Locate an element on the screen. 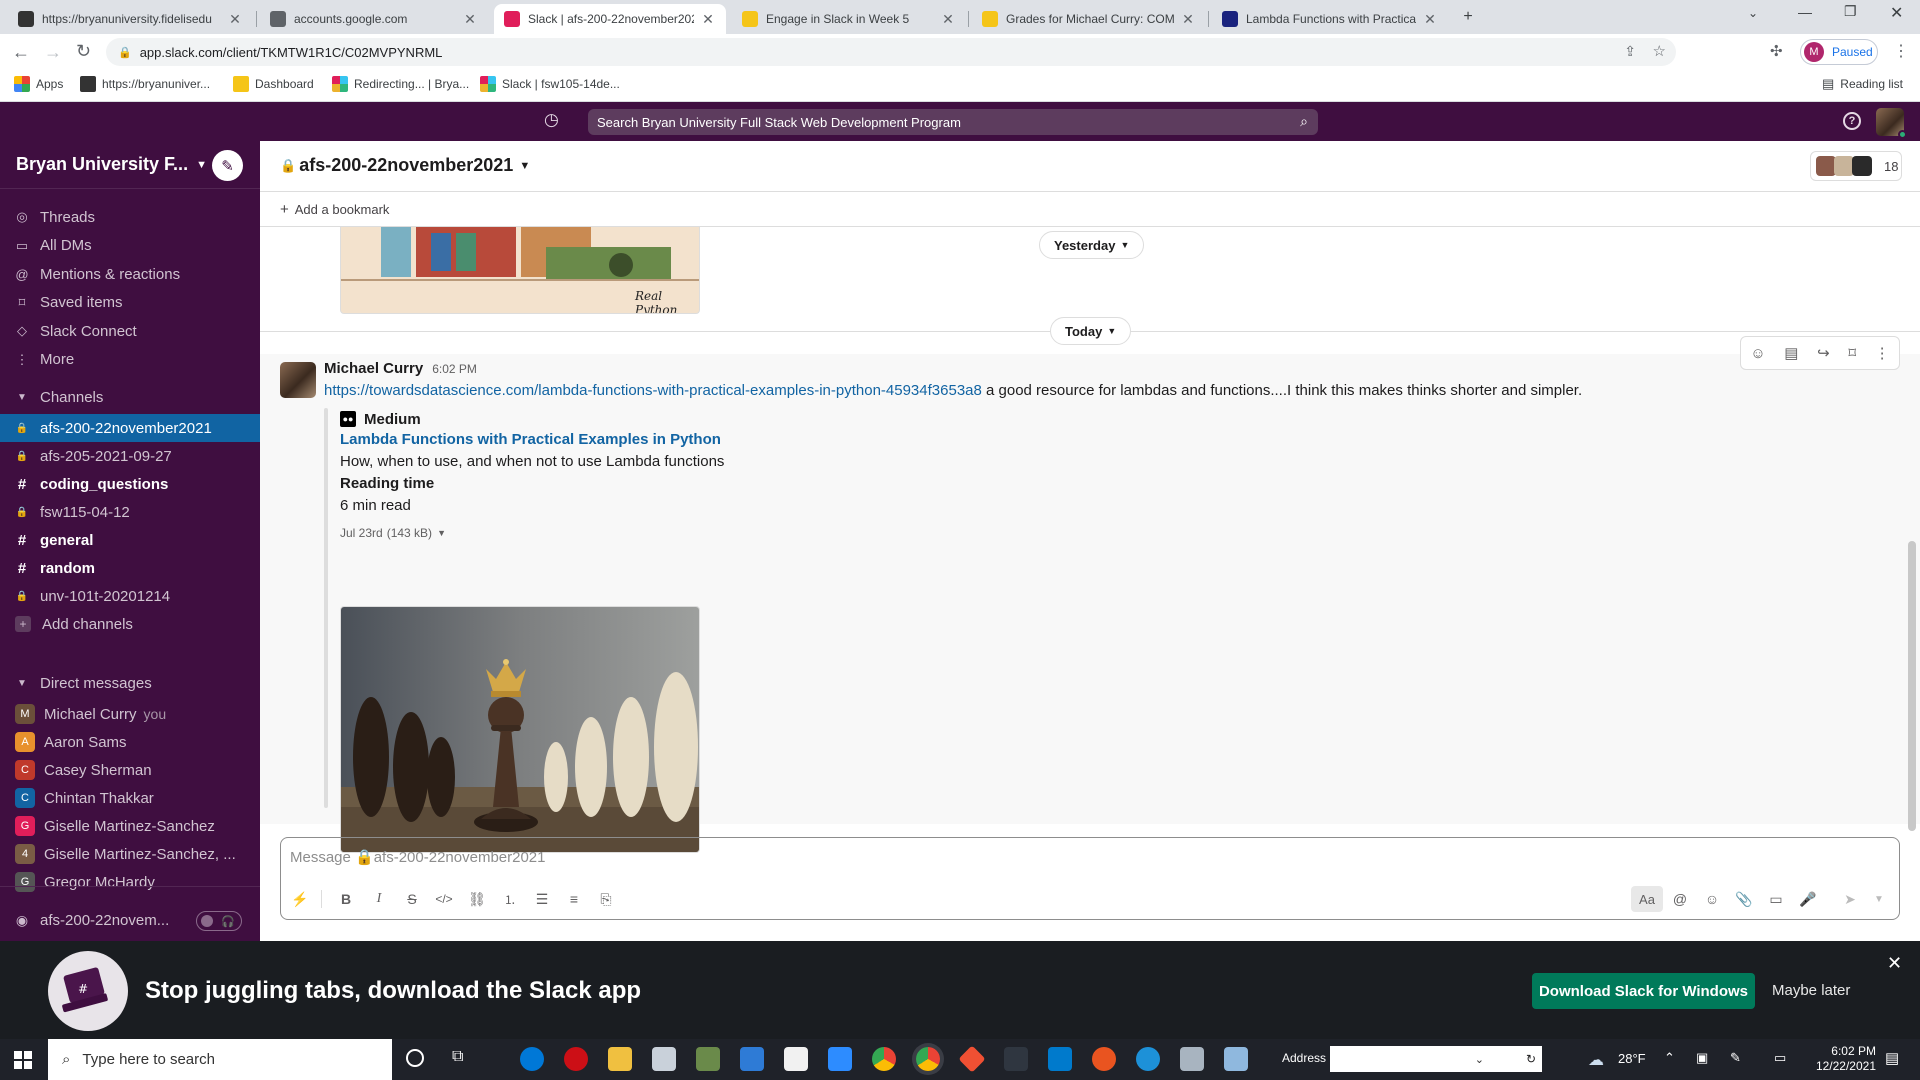  zoom-icon is located at coordinates (840, 1059).